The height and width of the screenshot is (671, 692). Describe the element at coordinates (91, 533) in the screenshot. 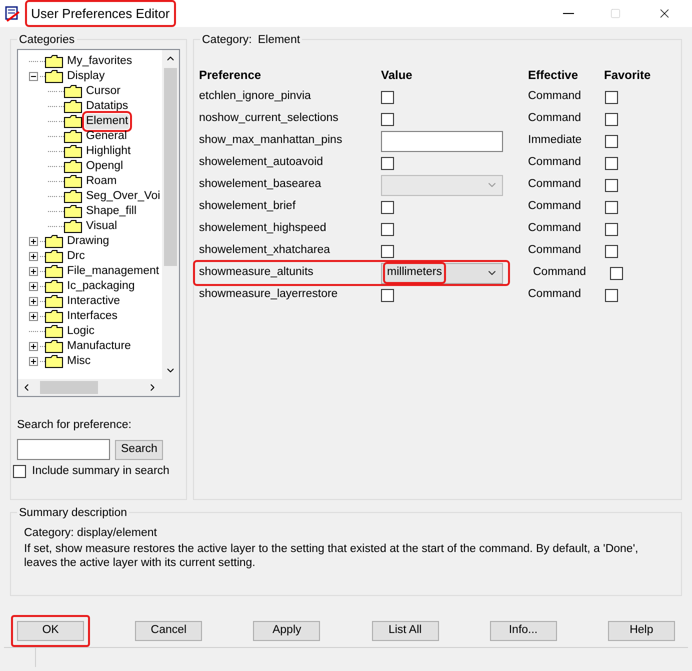

I see `summary-category: Category: display/element` at that location.